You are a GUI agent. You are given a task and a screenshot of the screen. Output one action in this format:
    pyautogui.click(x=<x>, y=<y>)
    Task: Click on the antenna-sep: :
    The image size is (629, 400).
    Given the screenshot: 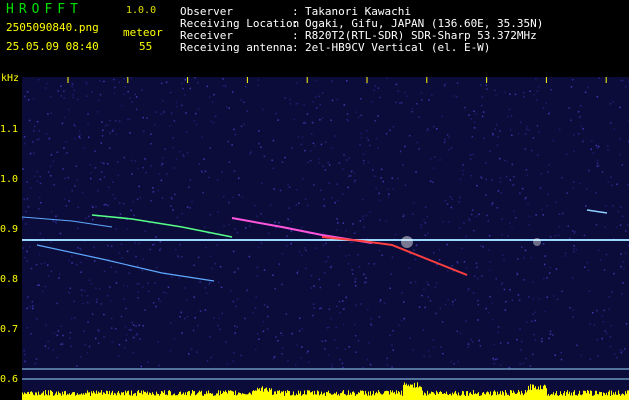 What is the action you would take?
    pyautogui.click(x=295, y=47)
    